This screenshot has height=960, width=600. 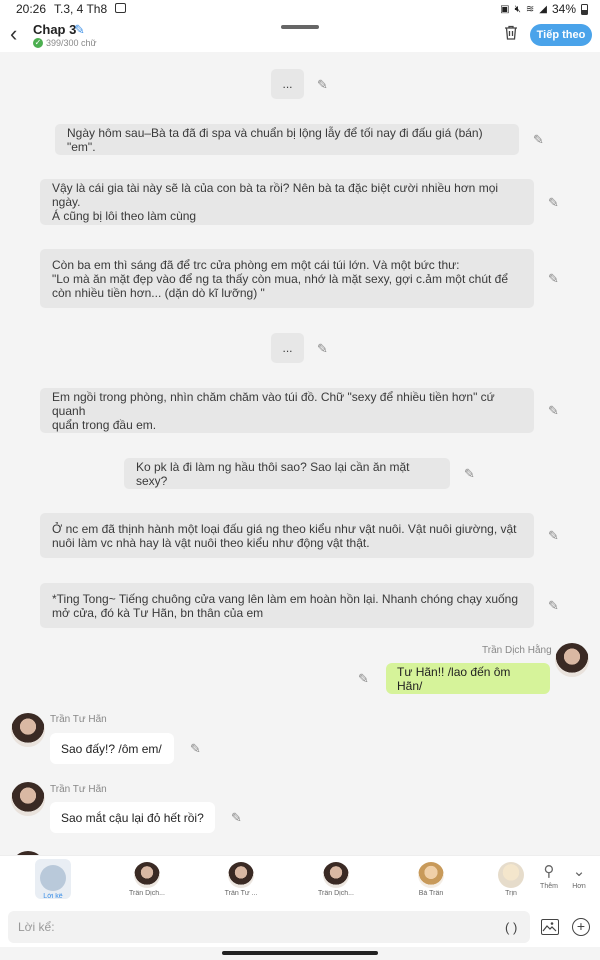 I want to click on add-character-button: ⚲ Thêm, so click(x=549, y=875).